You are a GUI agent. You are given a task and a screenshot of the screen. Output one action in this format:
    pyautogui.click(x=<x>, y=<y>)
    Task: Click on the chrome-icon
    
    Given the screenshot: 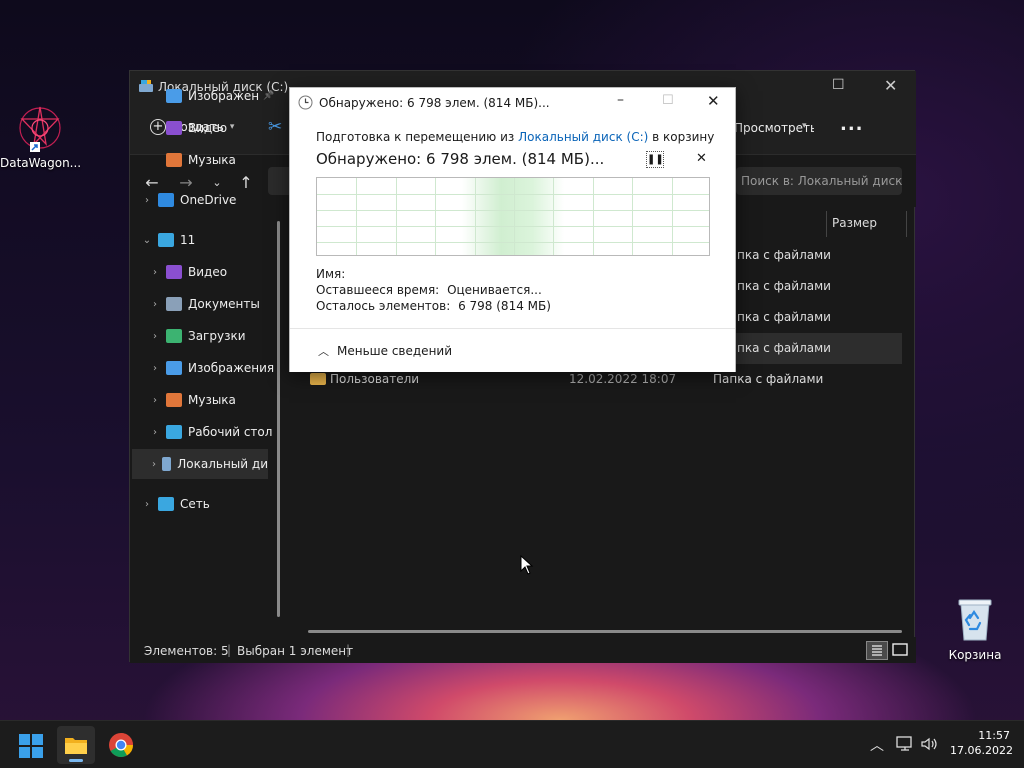 What is the action you would take?
    pyautogui.click(x=121, y=745)
    